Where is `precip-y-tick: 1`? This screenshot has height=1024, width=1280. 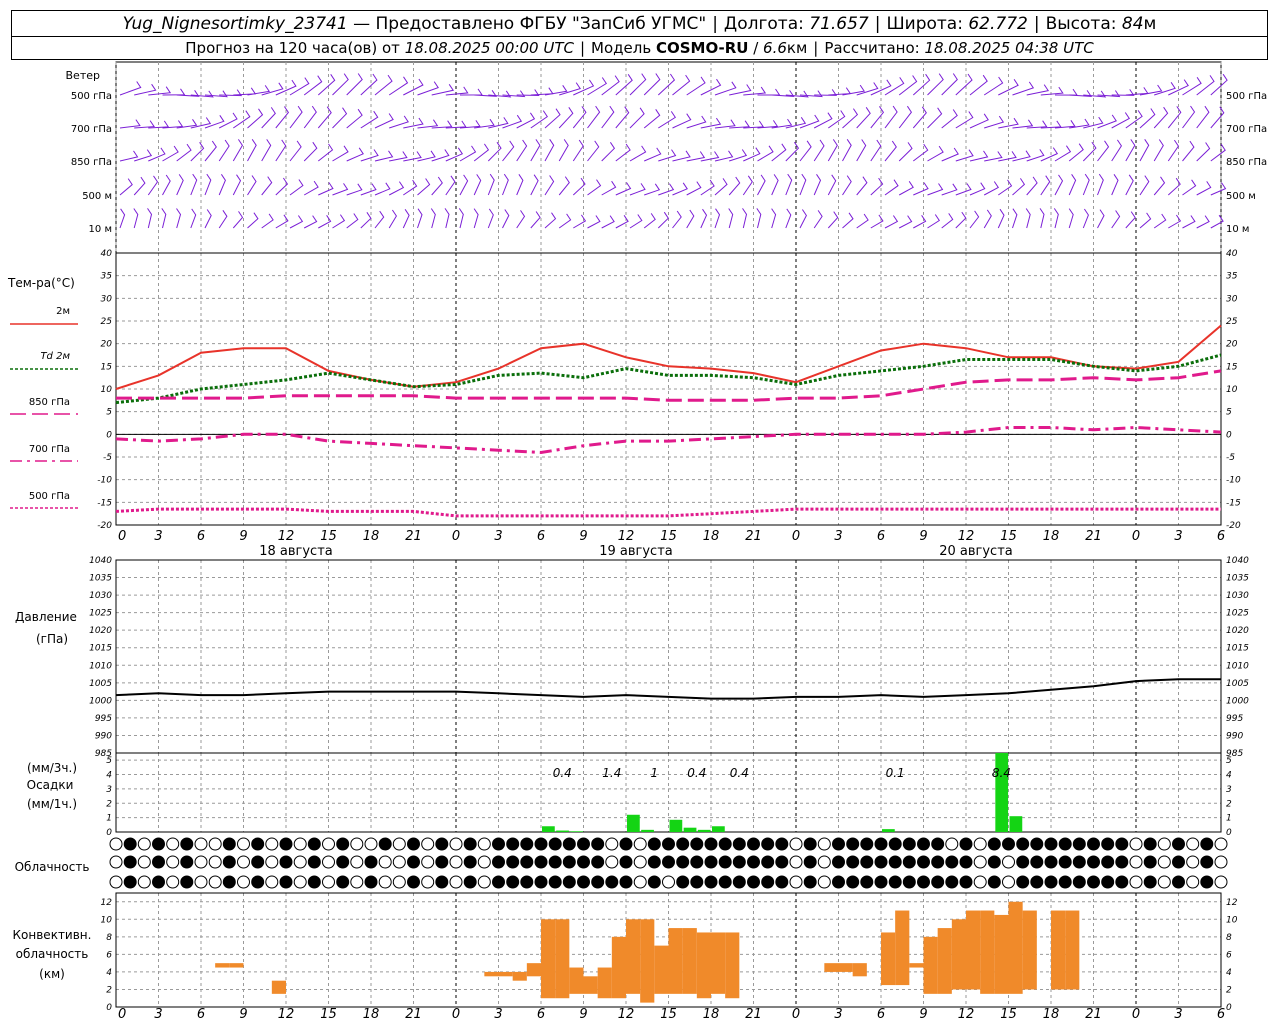
precip-y-tick: 1 is located at coordinates (109, 819).